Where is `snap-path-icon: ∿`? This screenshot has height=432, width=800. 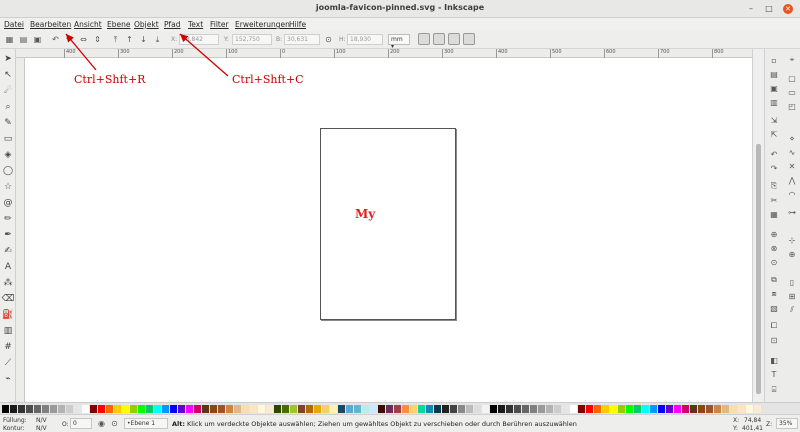
snap-path-icon: ∿ is located at coordinates (792, 152).